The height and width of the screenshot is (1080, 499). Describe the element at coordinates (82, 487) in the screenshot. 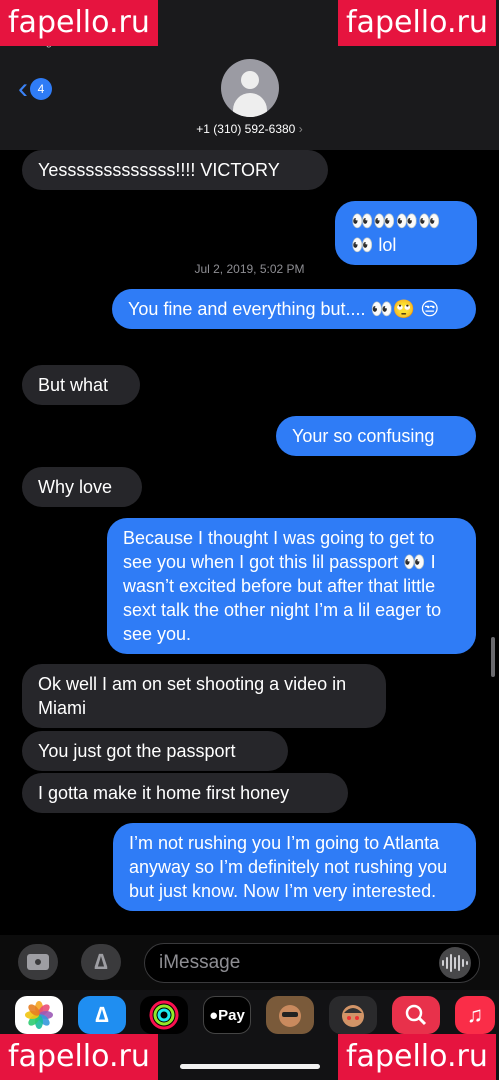

I see `message-incoming: Why love` at that location.